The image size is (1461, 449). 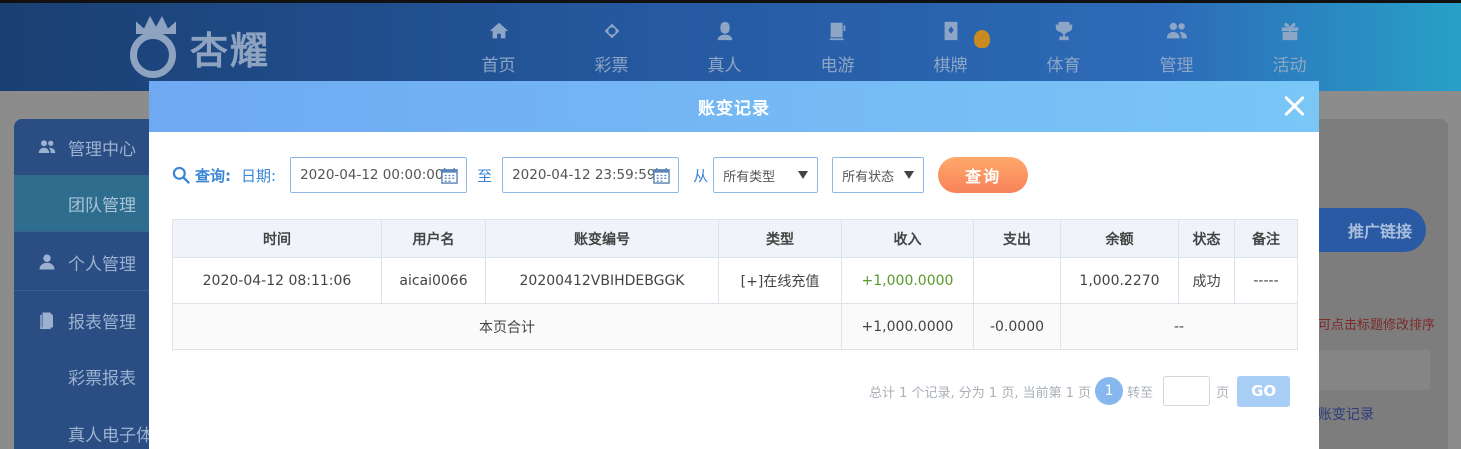 I want to click on col-status: 状态, so click(x=1206, y=238).